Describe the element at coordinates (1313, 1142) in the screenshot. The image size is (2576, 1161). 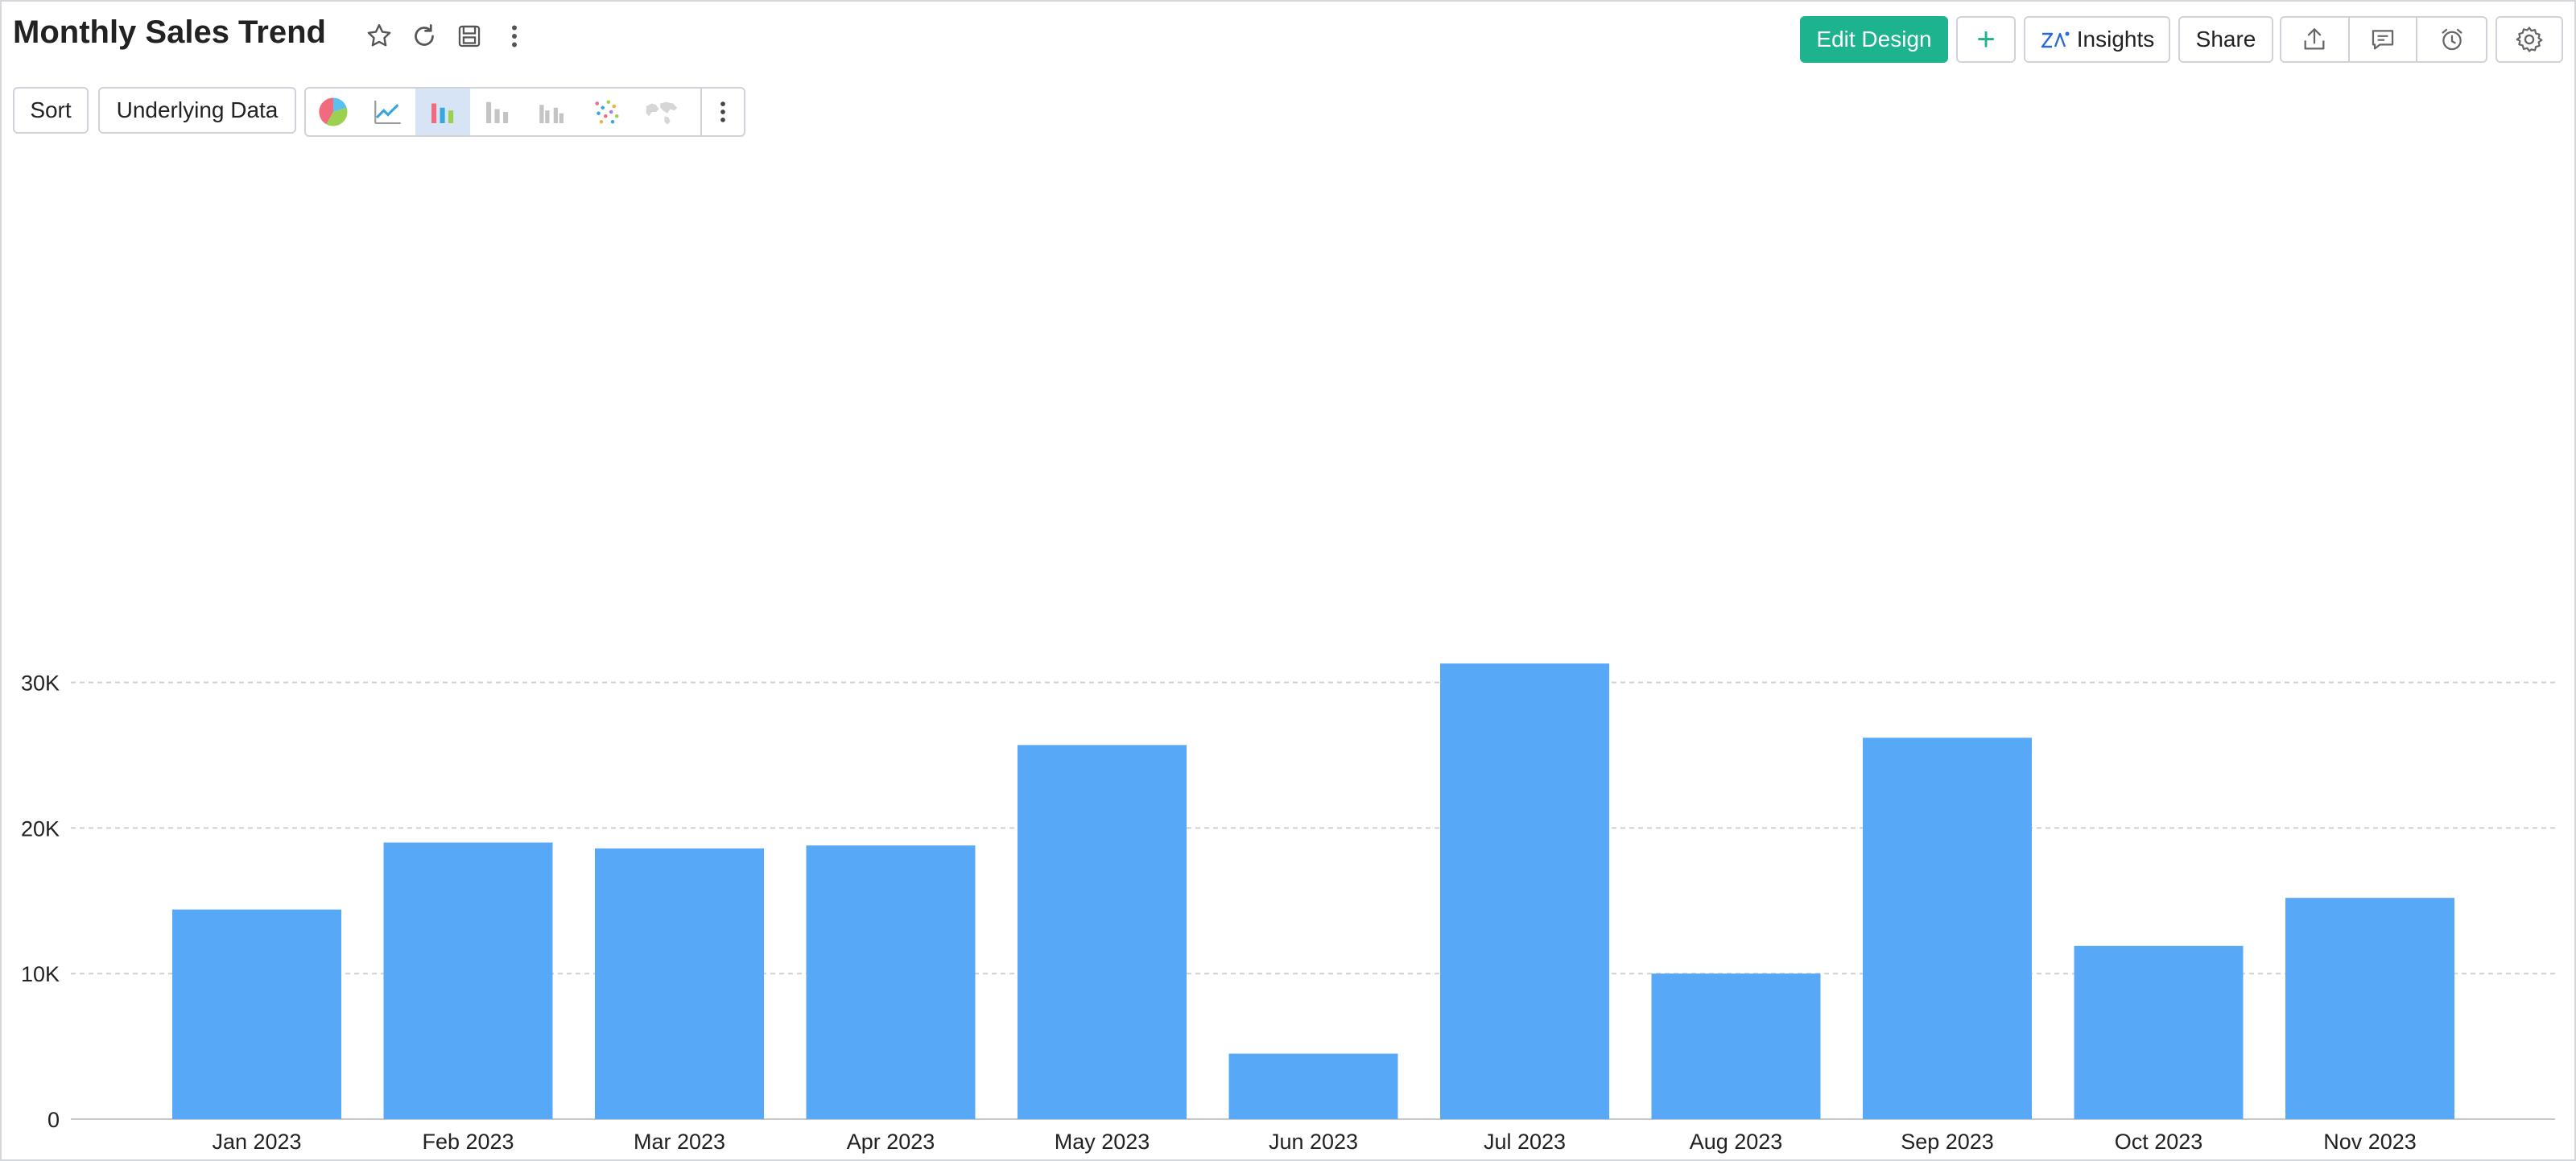
I see `x-tick-label: Jun 2023` at that location.